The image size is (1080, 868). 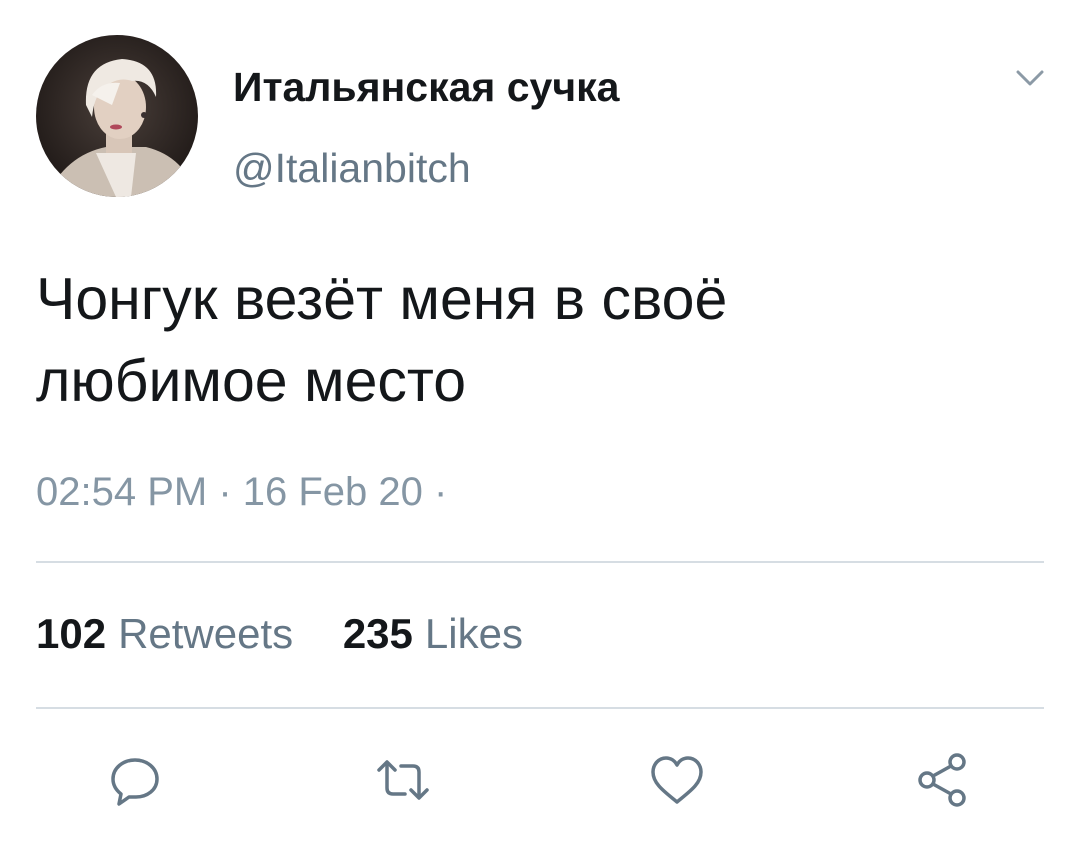 I want to click on reply-icon, so click(x=135, y=782).